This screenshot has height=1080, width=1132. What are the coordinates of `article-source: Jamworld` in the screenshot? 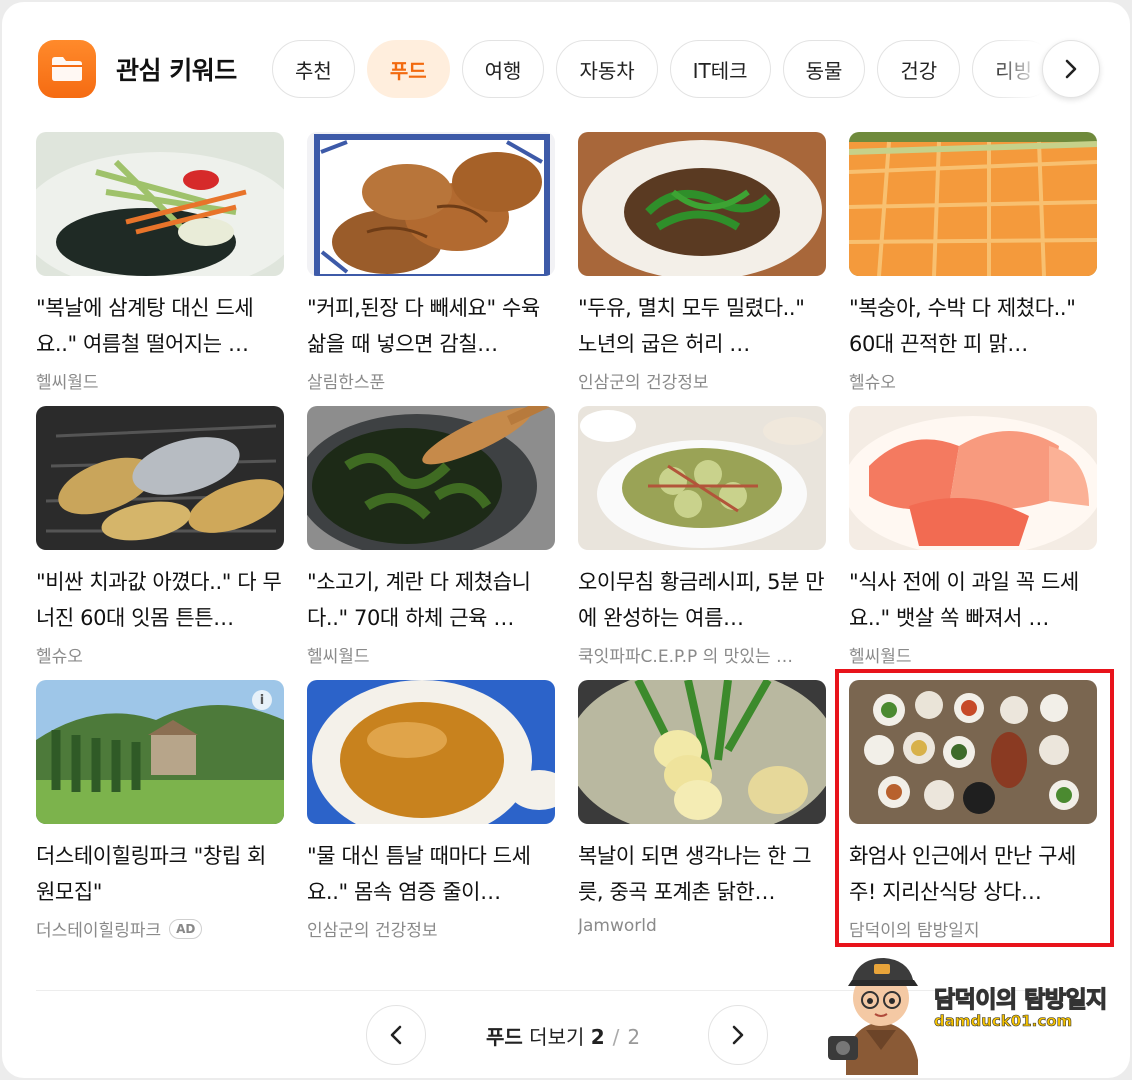 It's located at (702, 926).